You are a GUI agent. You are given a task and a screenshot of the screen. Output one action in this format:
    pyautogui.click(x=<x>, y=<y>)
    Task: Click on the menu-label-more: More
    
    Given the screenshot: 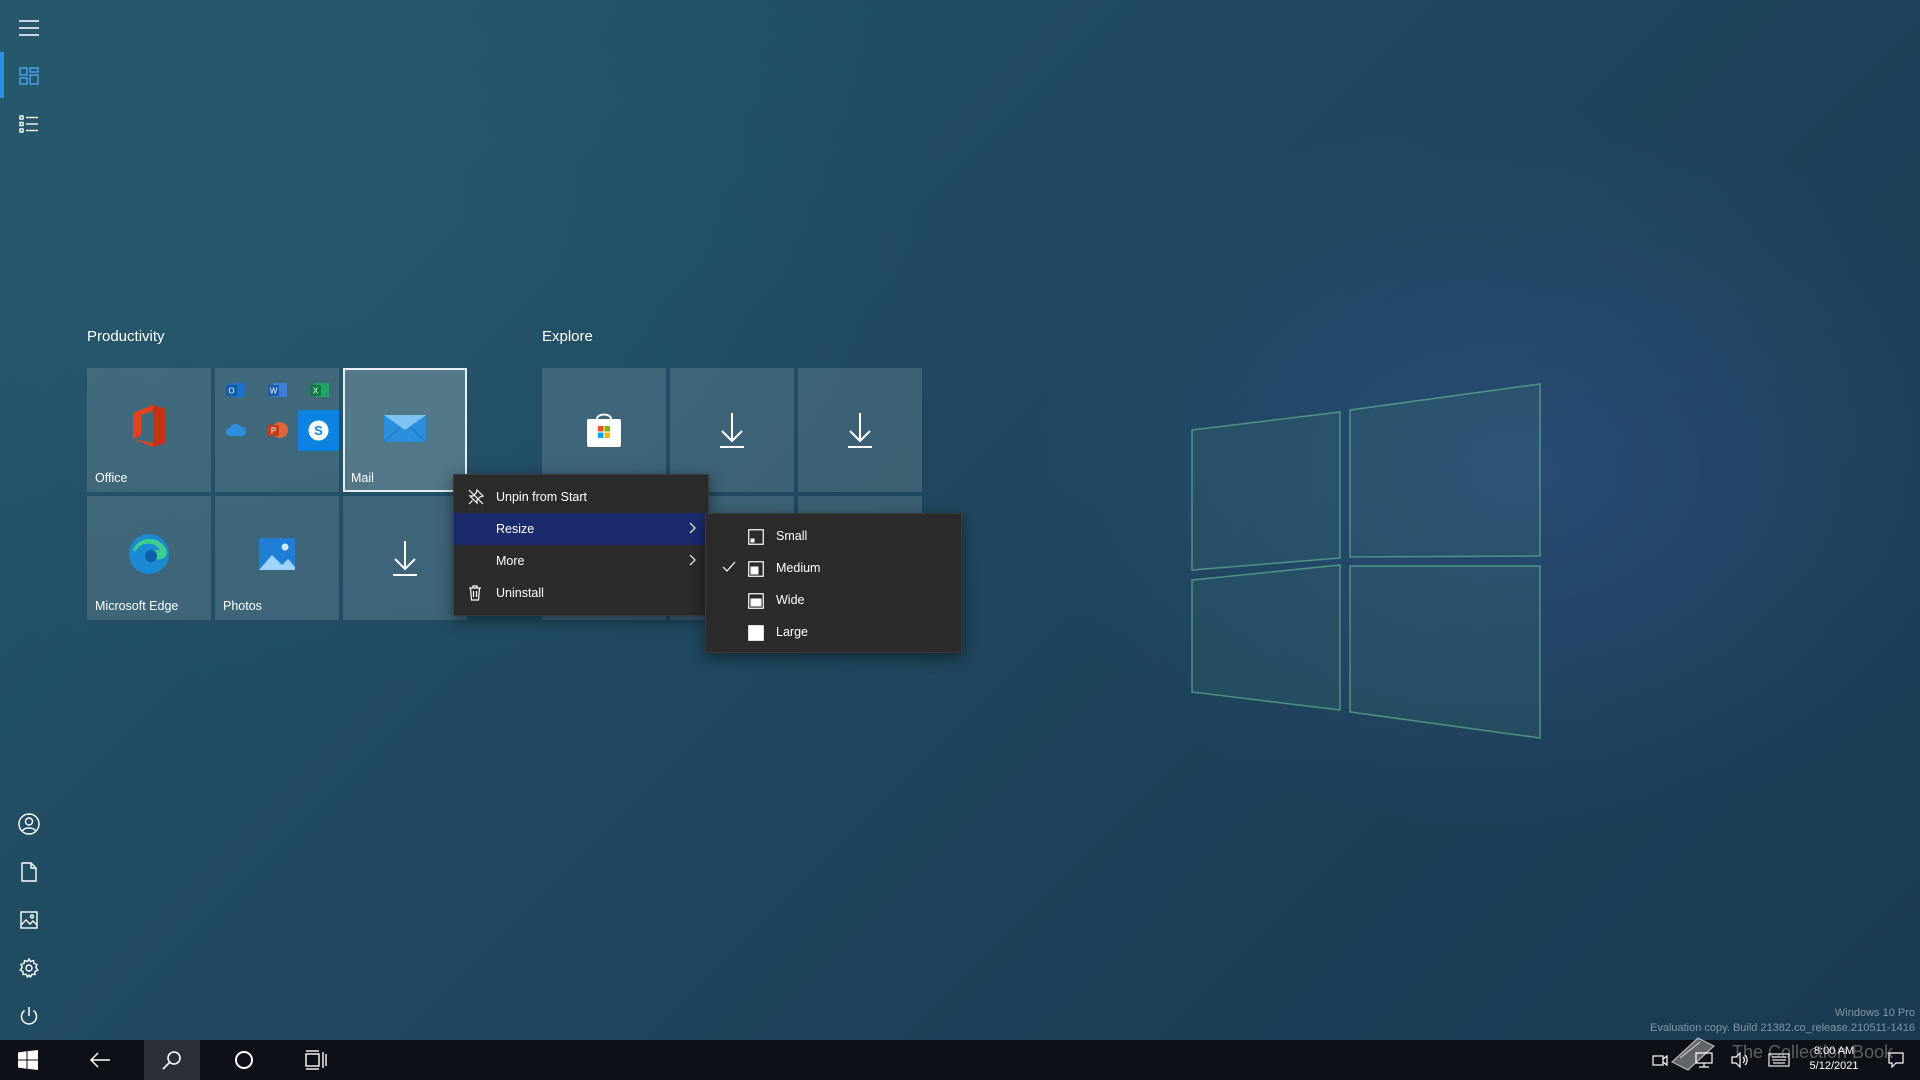 What is the action you would take?
    pyautogui.click(x=510, y=561)
    